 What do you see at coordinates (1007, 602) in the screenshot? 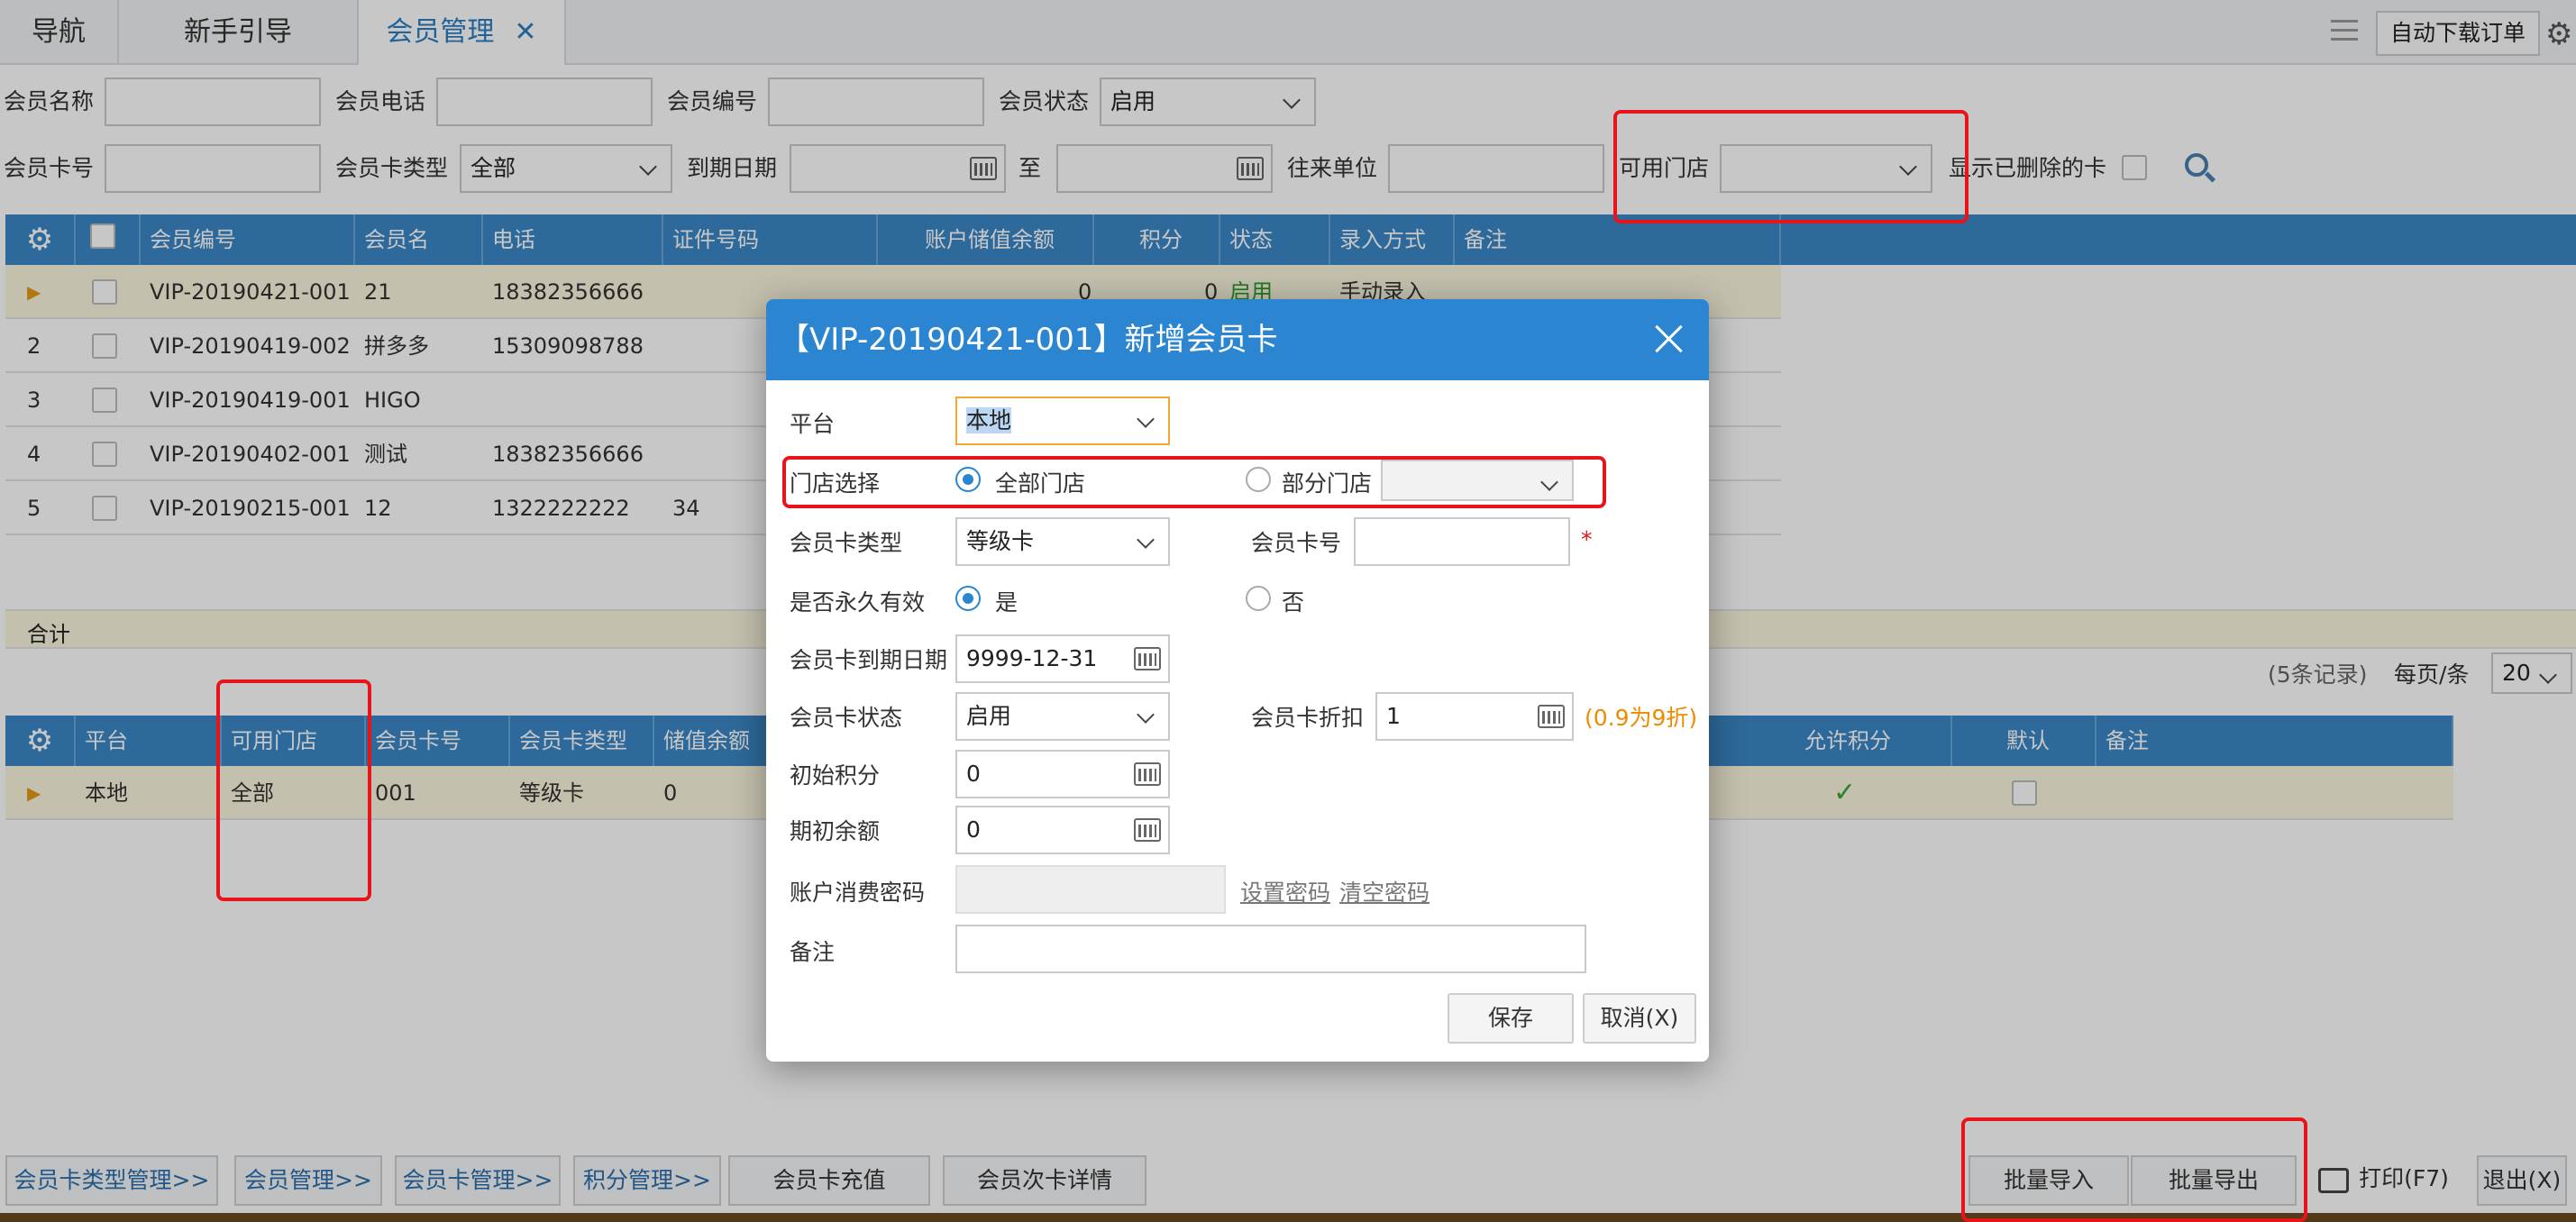
I see `yes-label: 是` at bounding box center [1007, 602].